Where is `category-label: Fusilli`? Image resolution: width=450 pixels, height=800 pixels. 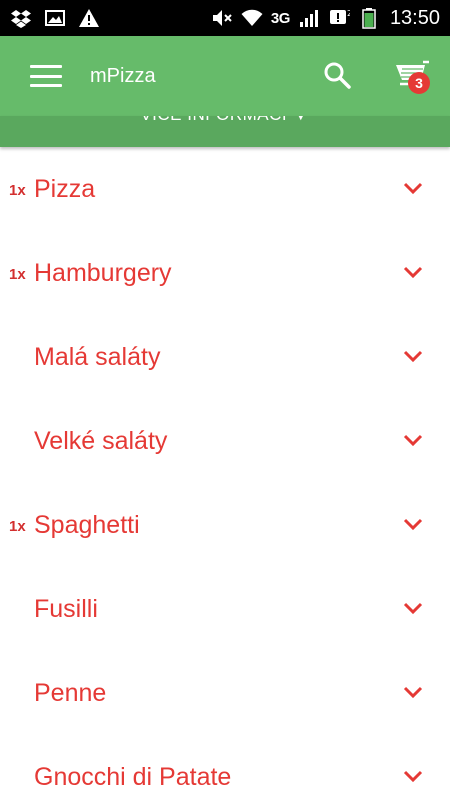
category-label: Fusilli is located at coordinates (66, 609).